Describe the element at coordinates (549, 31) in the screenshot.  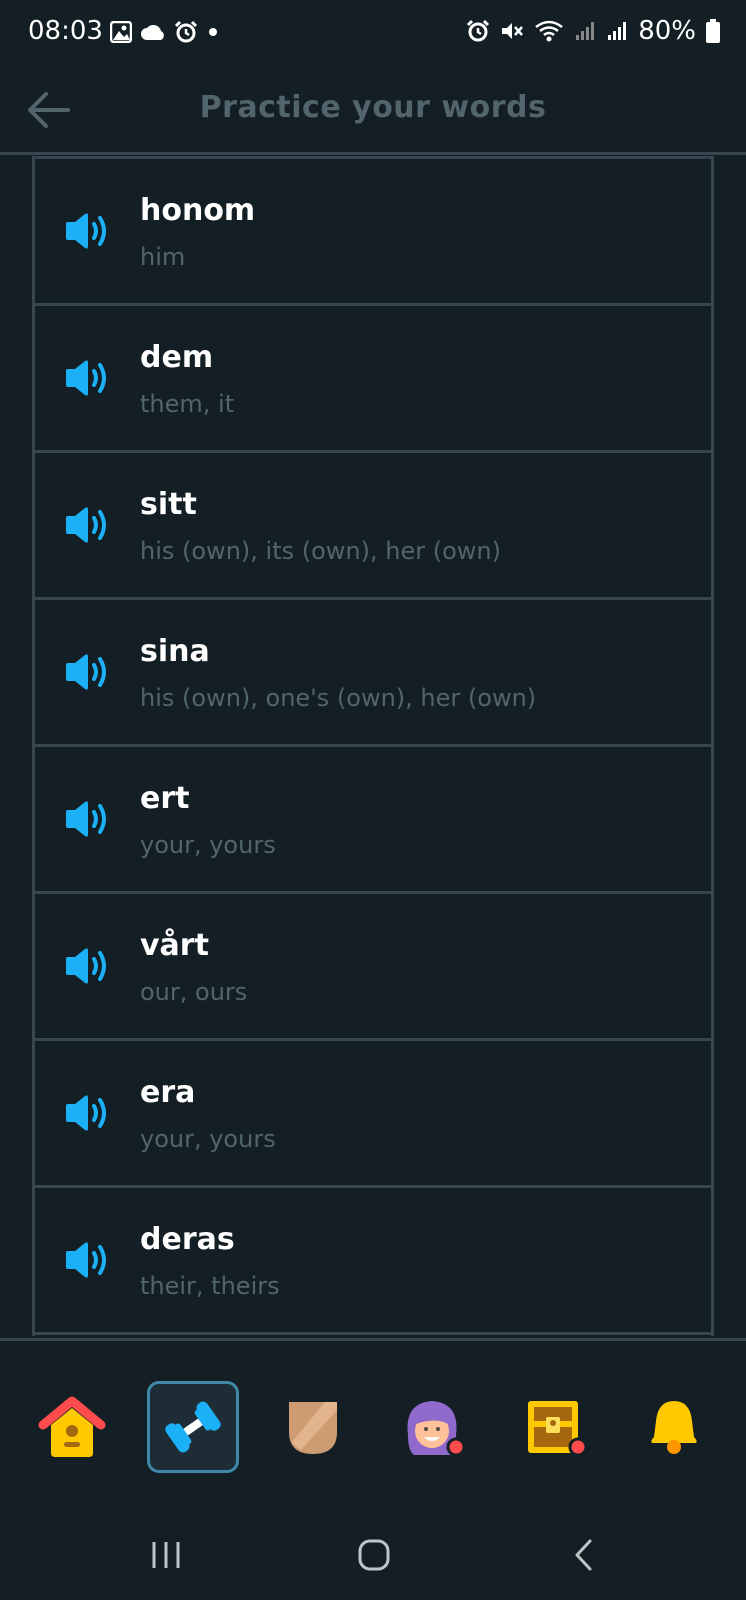
I see `wifi-icon` at that location.